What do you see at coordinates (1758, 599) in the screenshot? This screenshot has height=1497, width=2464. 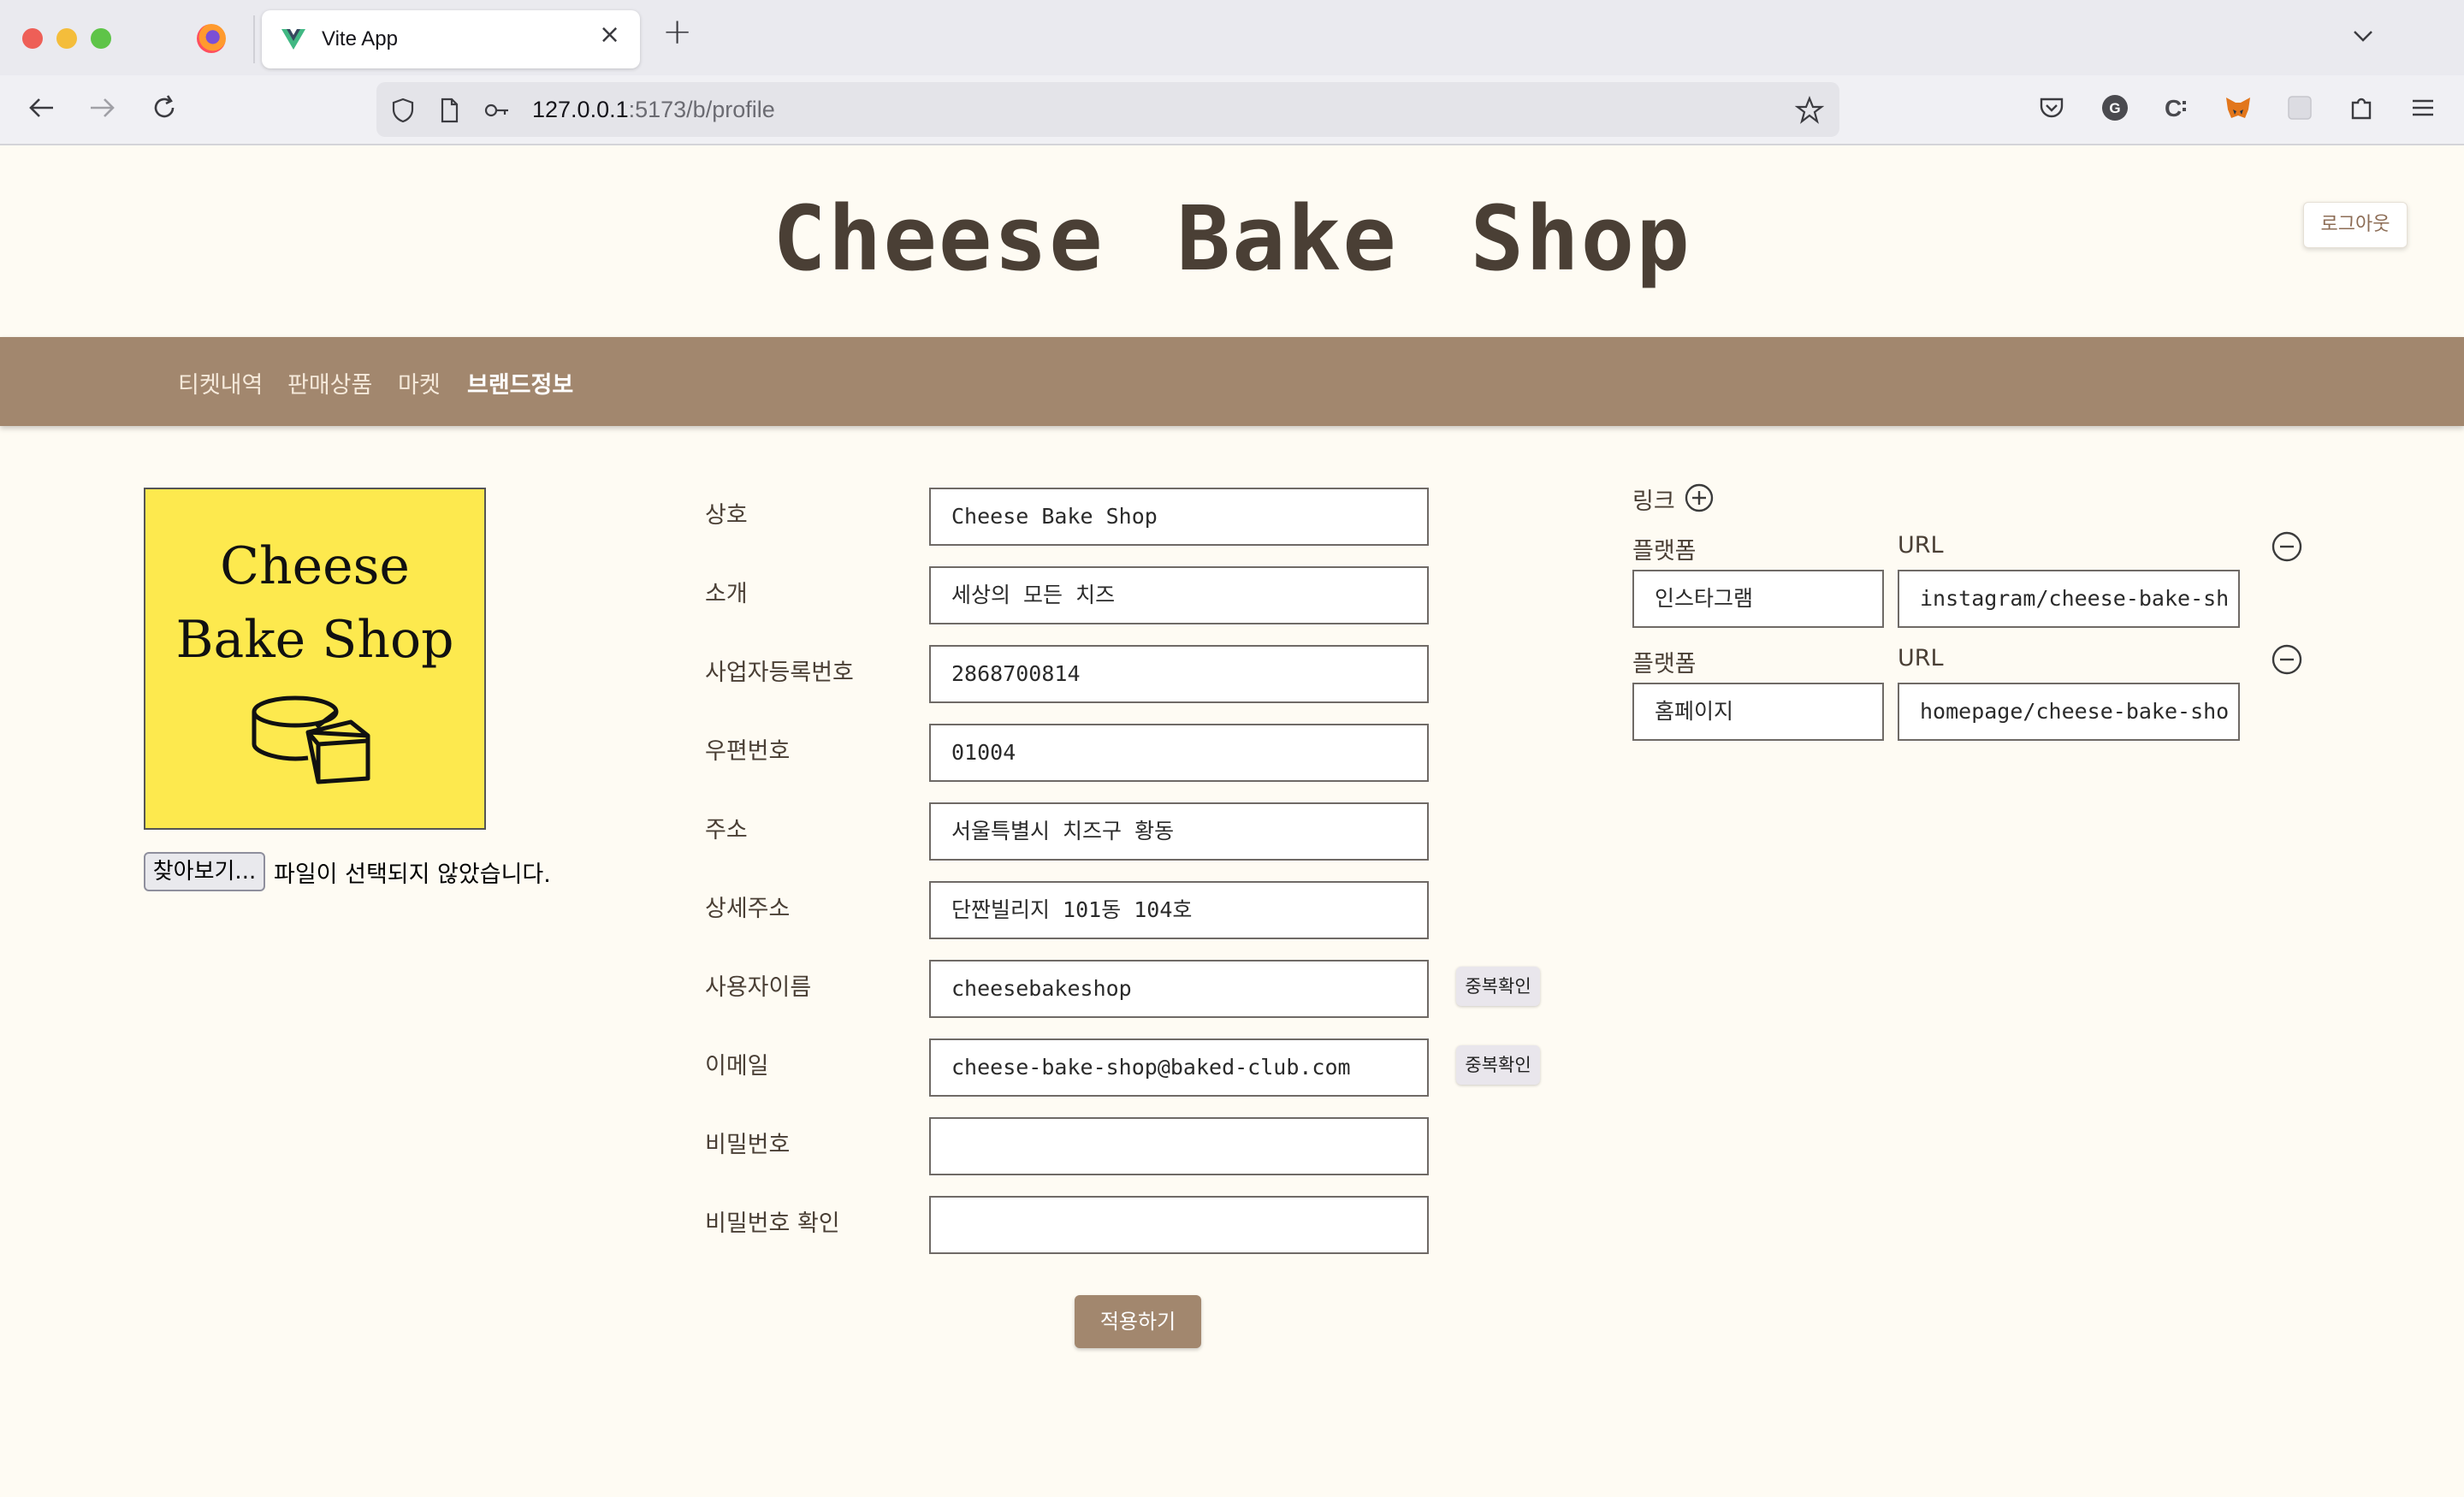 I see `link-platform-input: 인스타그램` at bounding box center [1758, 599].